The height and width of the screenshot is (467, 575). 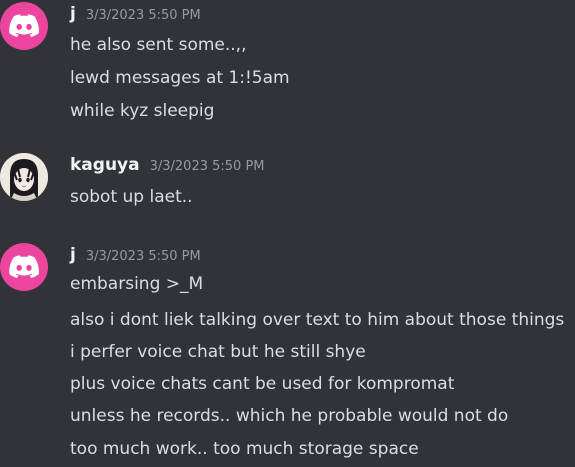 What do you see at coordinates (158, 45) in the screenshot?
I see `message-line: he also sent some..,,` at bounding box center [158, 45].